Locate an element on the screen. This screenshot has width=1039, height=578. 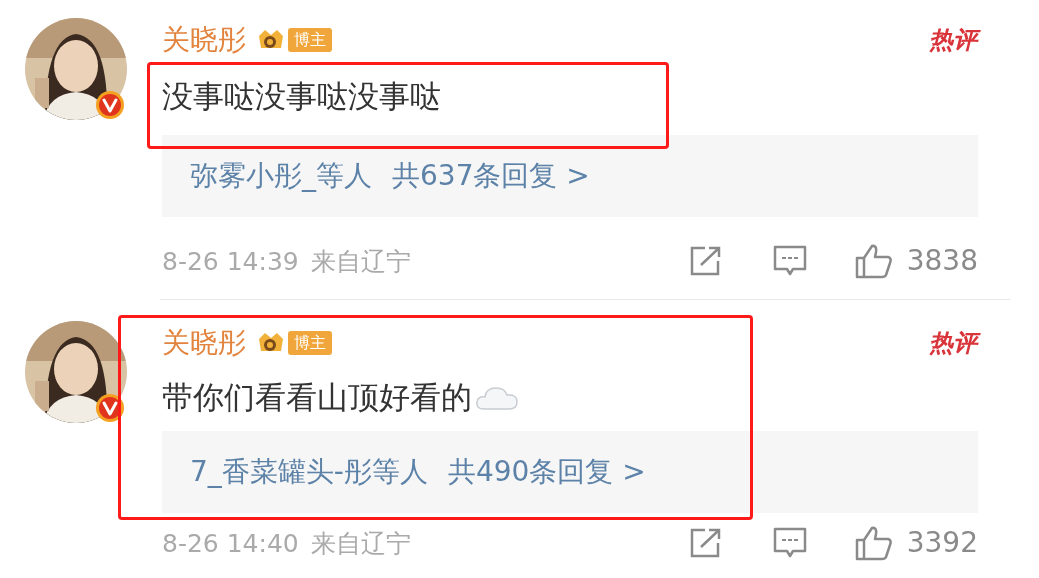
comment-text: 没事哒没事哒没事哒 is located at coordinates (302, 96).